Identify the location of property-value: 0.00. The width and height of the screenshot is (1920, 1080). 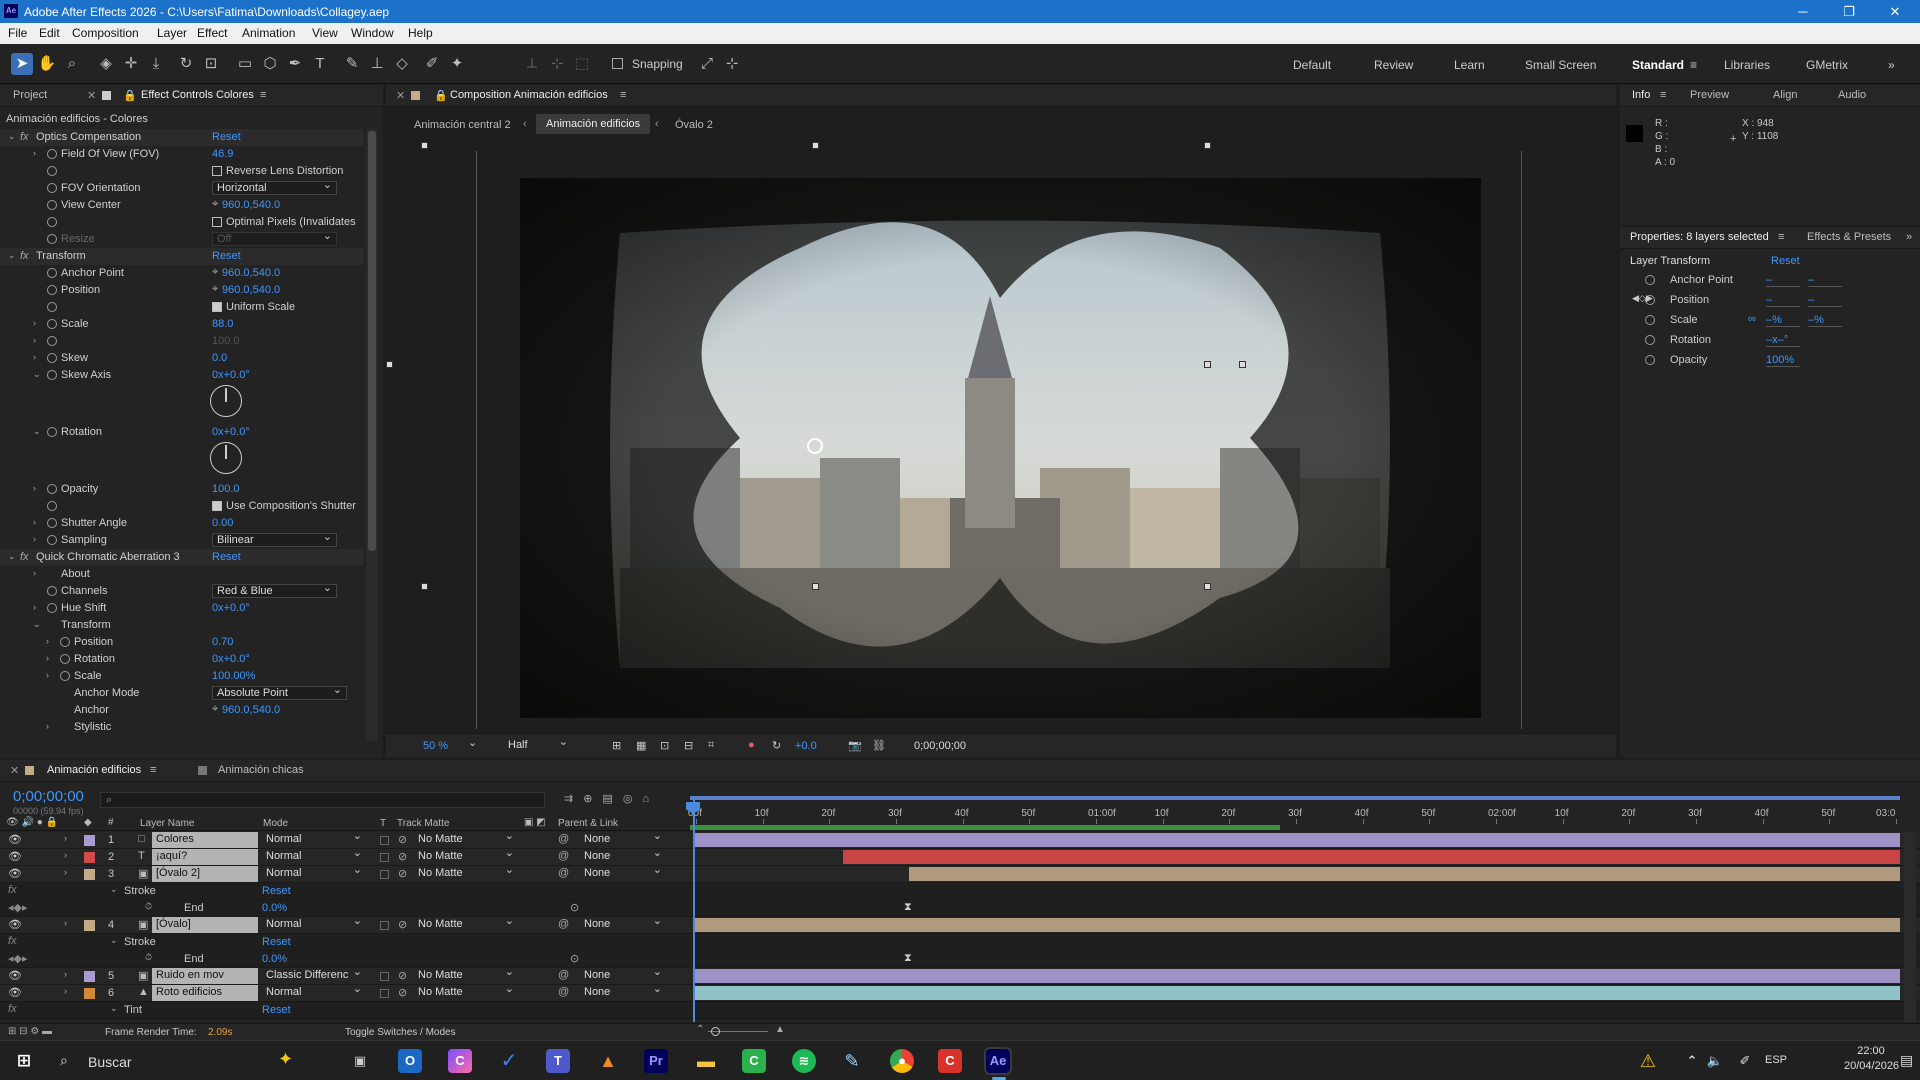
(222, 523).